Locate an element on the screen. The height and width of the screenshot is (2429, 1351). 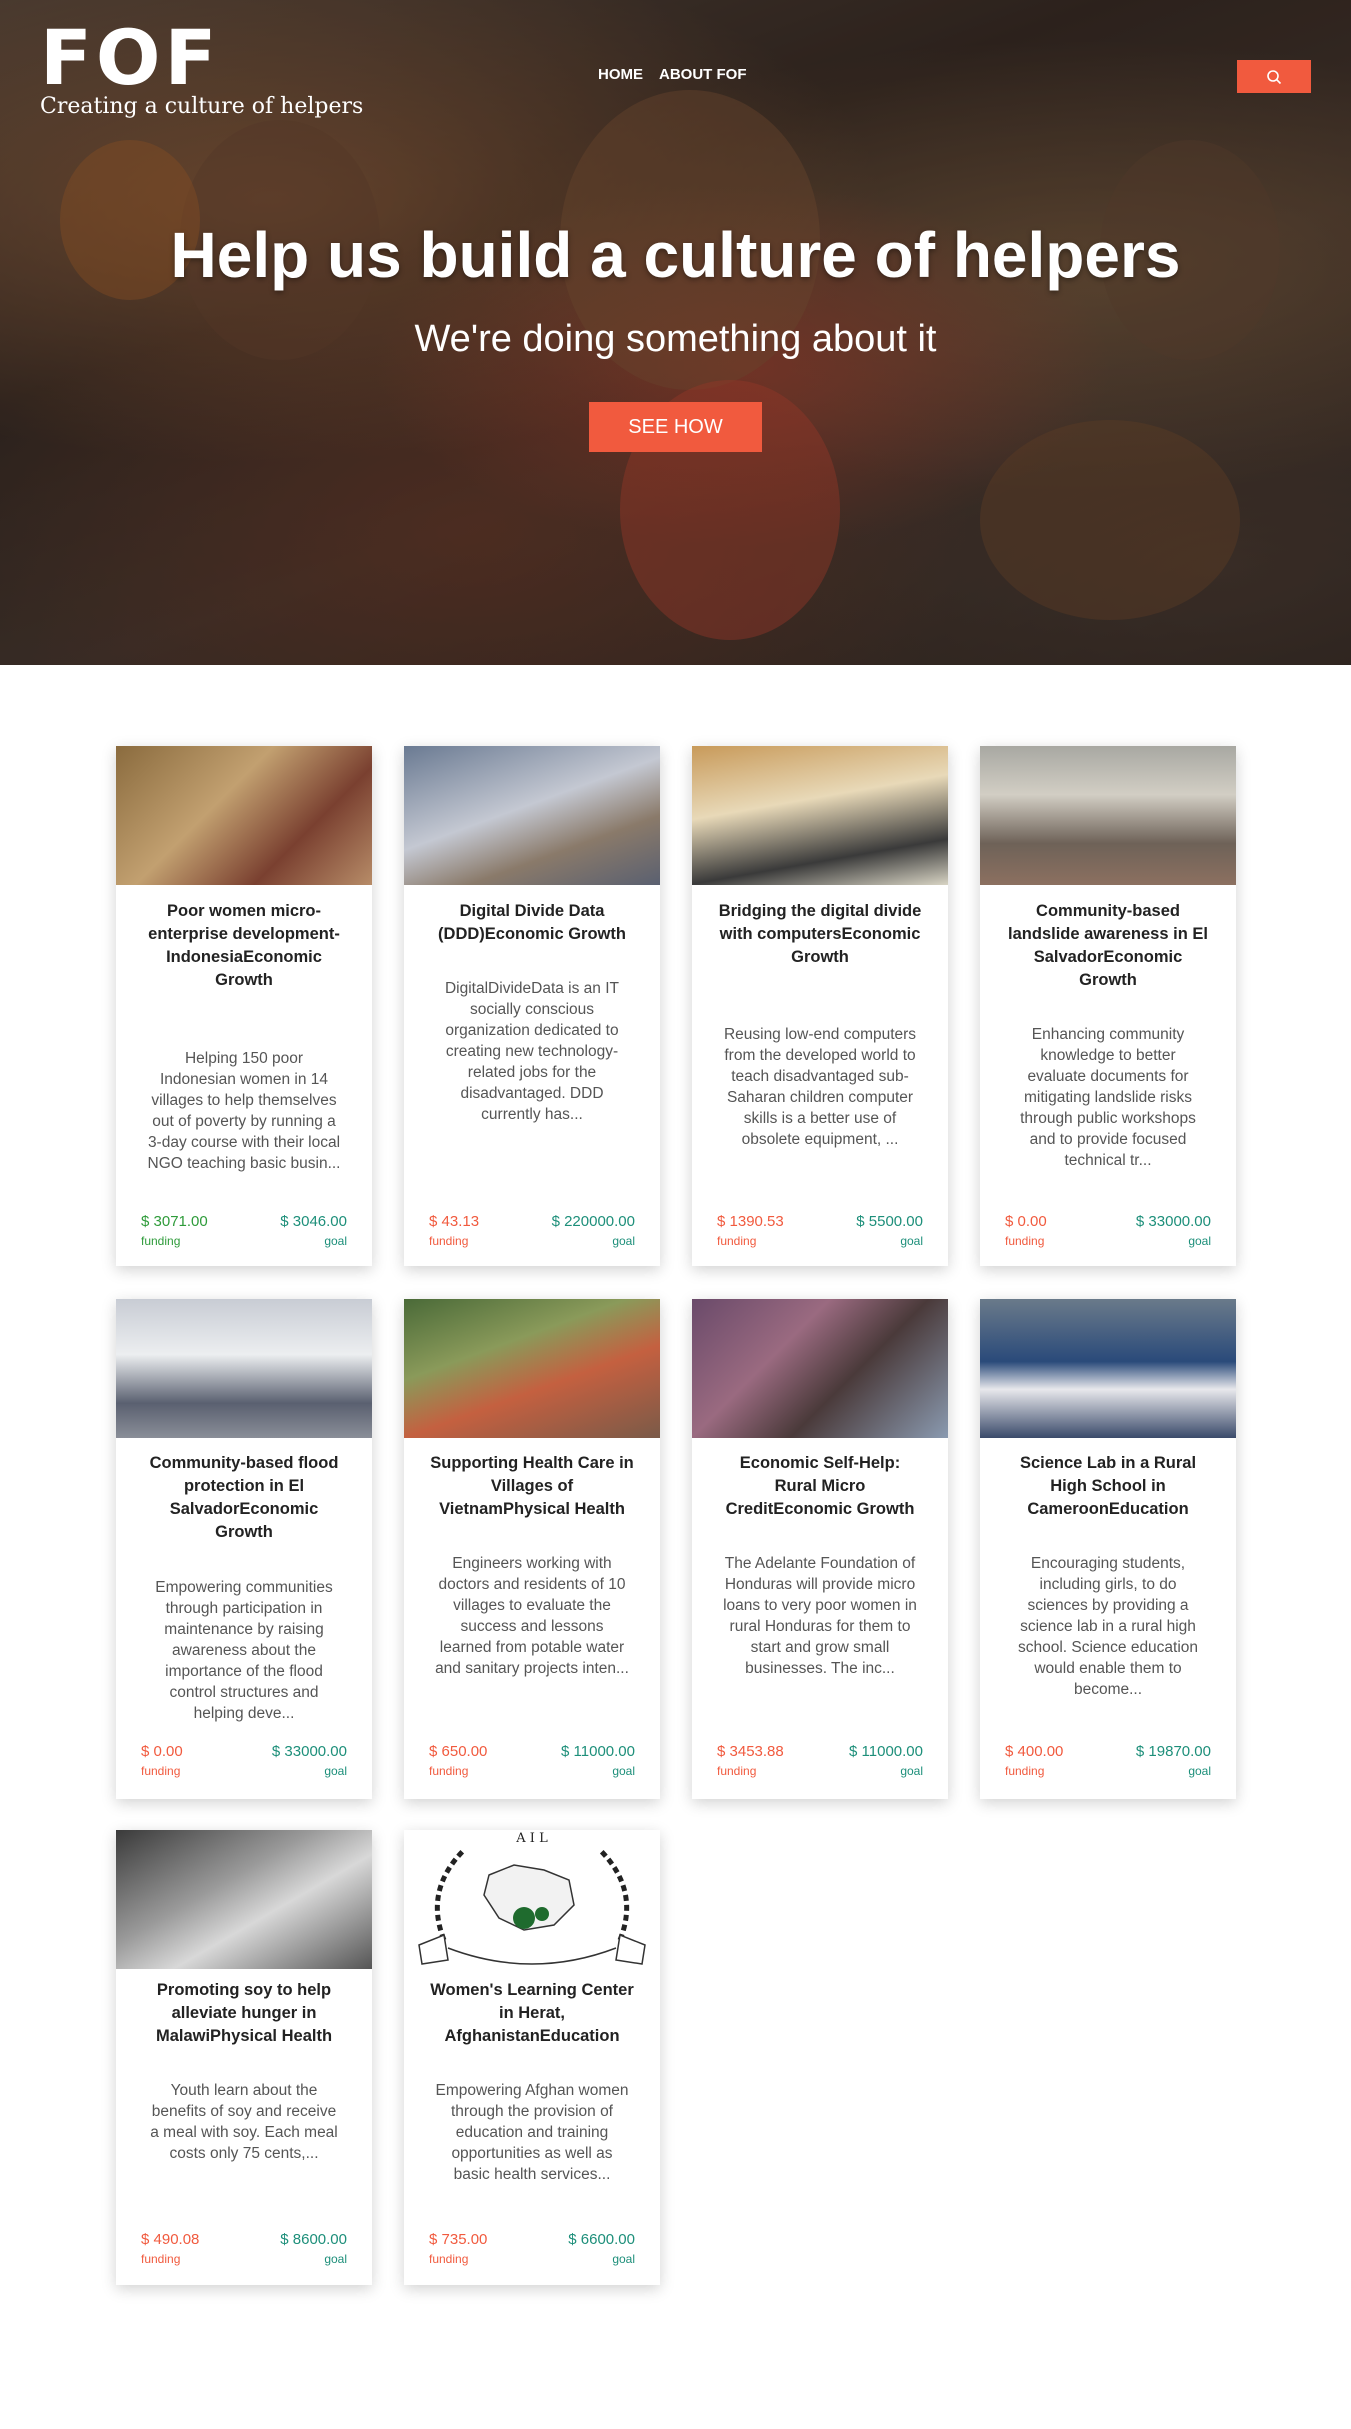
main-nav: HOME ABOUT FOF is located at coordinates (672, 74).